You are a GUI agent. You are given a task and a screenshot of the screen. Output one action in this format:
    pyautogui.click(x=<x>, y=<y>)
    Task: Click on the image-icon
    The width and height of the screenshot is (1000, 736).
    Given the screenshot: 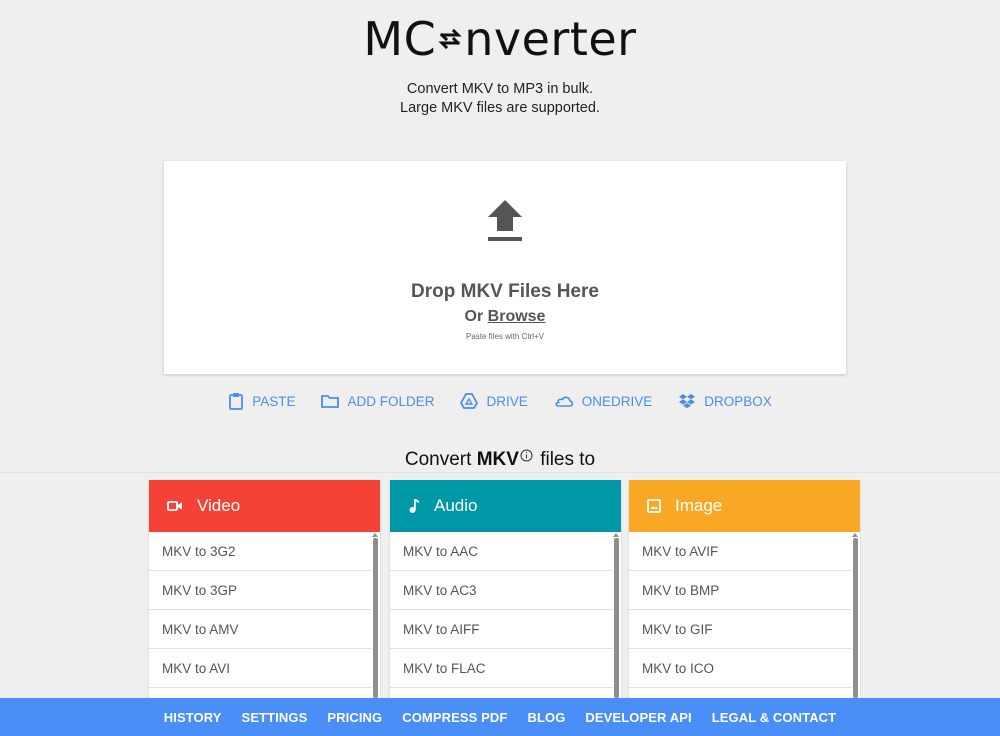 What is the action you would take?
    pyautogui.click(x=654, y=506)
    